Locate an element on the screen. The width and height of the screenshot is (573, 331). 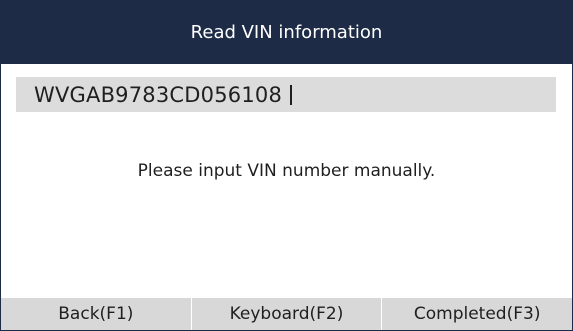
vin-input-value: WVGAB9783CD056108 is located at coordinates (158, 94).